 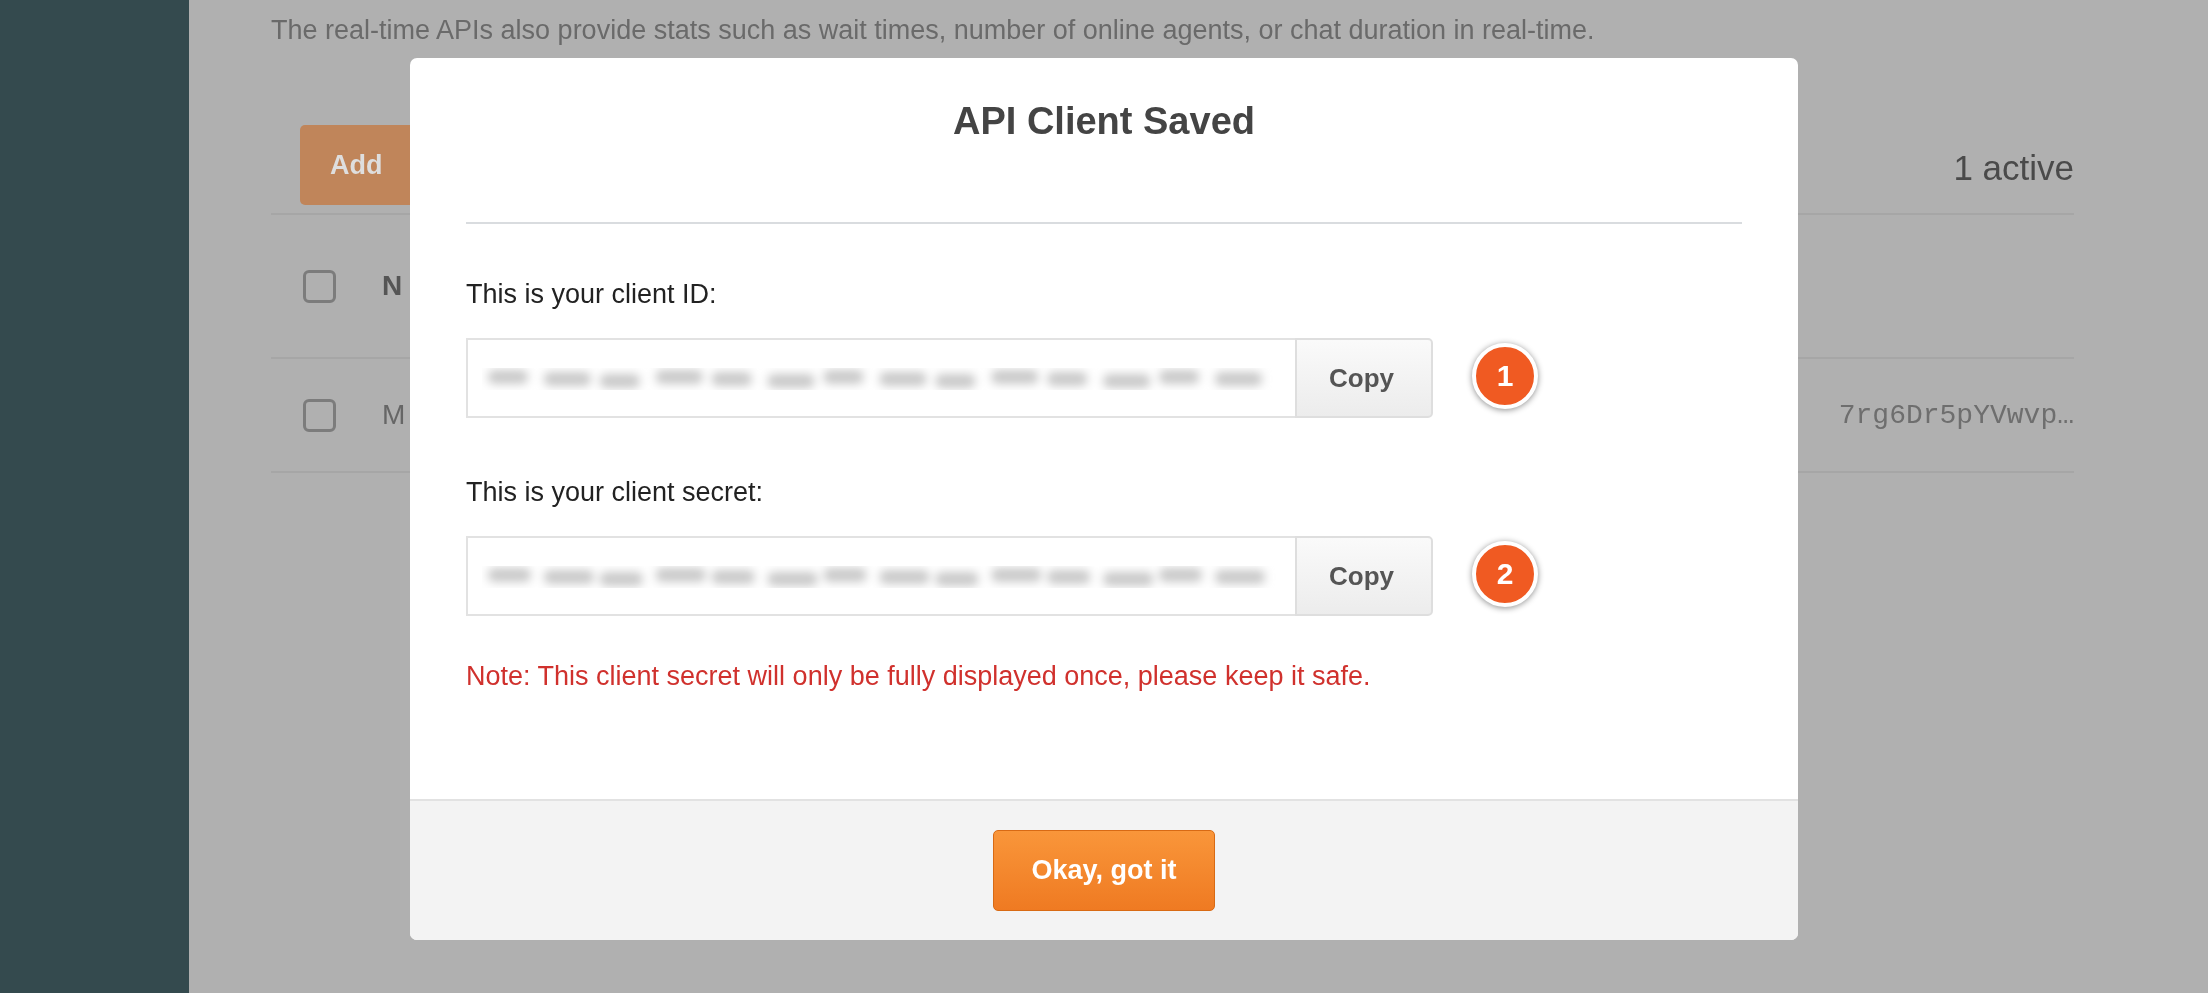 What do you see at coordinates (919, 676) in the screenshot?
I see `warning-note: Note: This client secret will only be fully displayed once, please keep it safe.` at bounding box center [919, 676].